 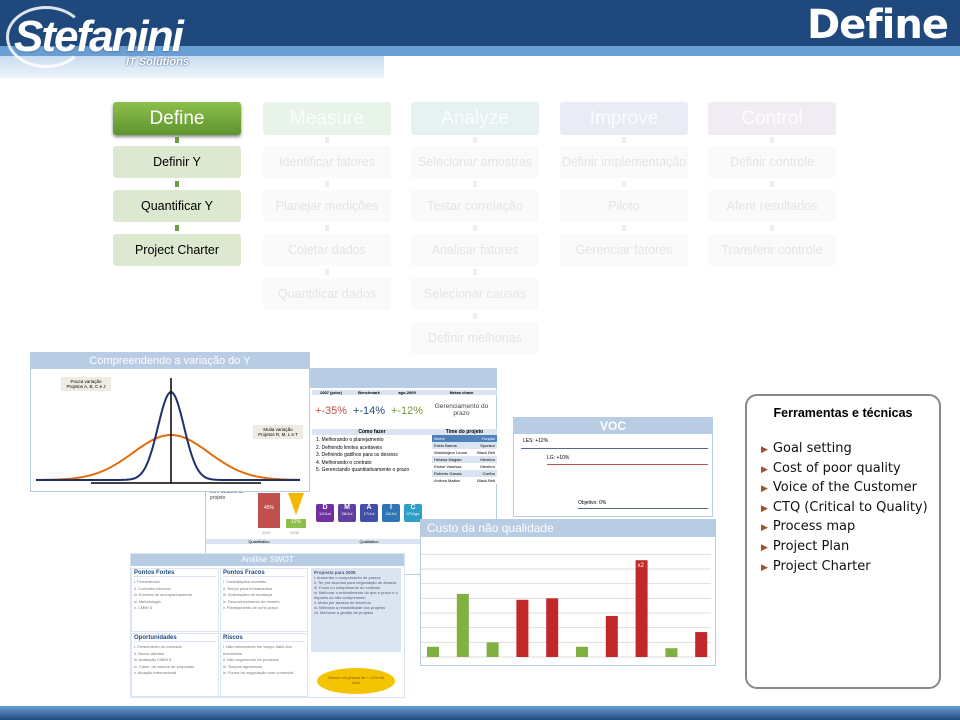 I want to click on team-cell: Coelho, so click(x=488, y=473).